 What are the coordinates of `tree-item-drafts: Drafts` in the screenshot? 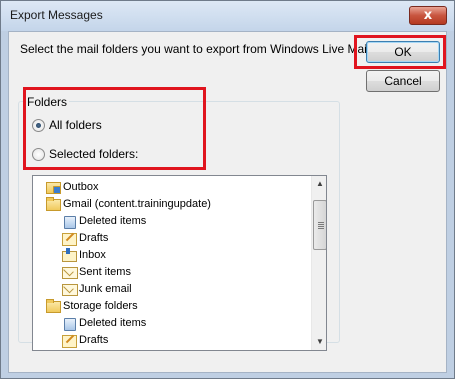 It's located at (84, 237).